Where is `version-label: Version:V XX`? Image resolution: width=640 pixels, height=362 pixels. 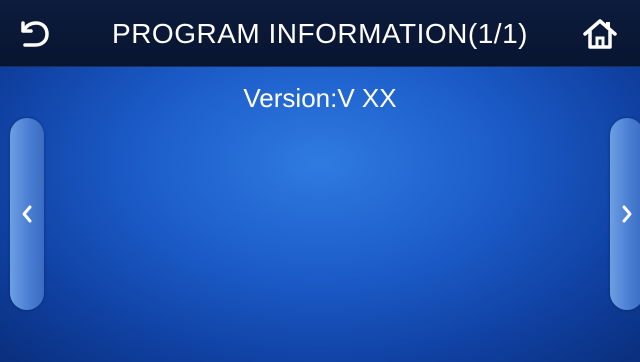
version-label: Version:V XX is located at coordinates (320, 98).